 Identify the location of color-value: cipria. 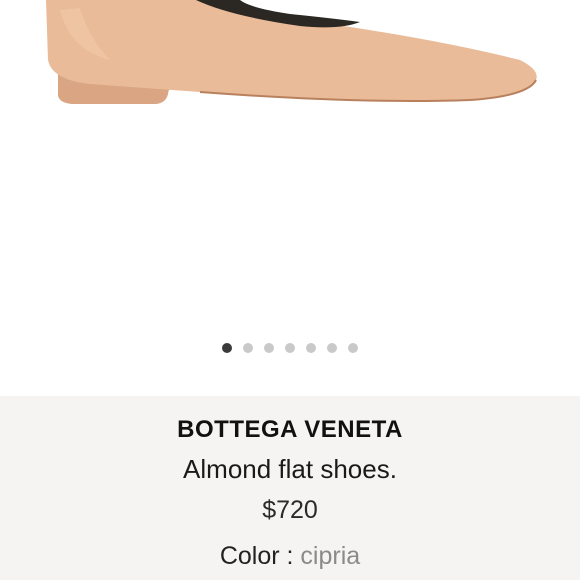
(330, 556).